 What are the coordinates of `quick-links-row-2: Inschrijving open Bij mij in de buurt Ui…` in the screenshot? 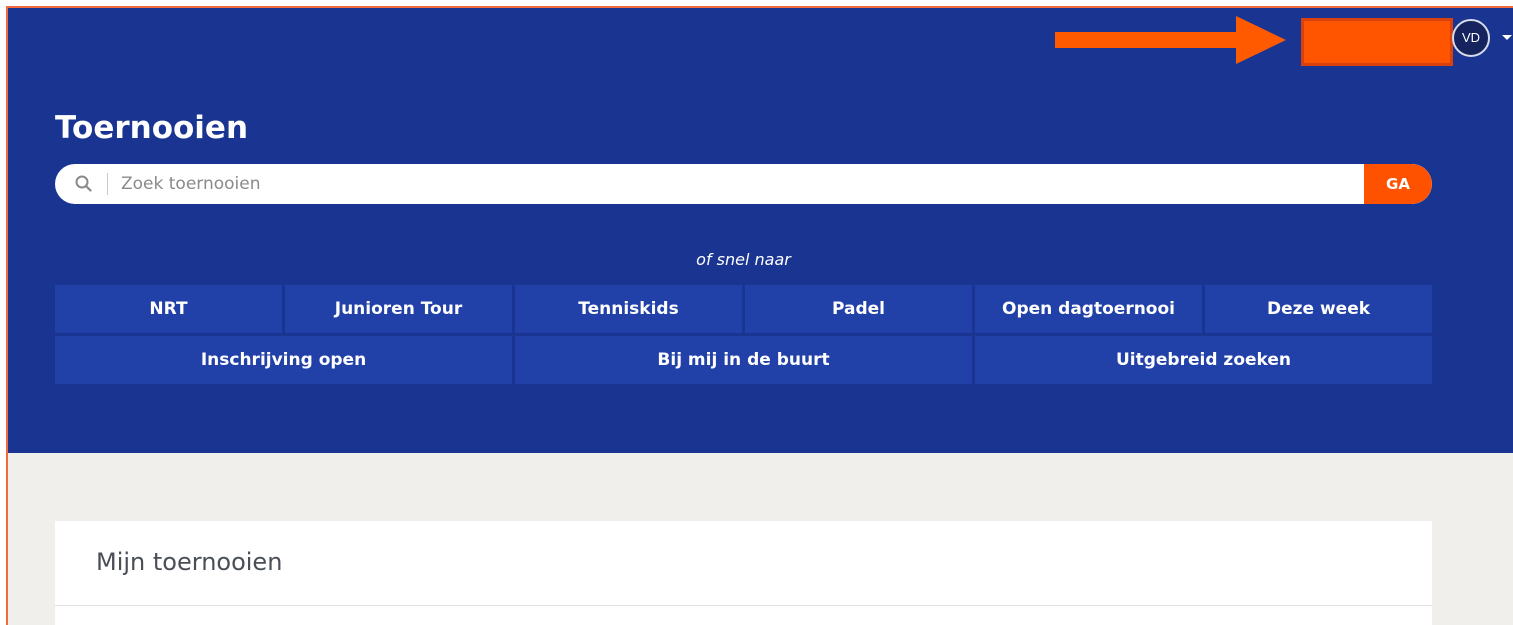 It's located at (743, 360).